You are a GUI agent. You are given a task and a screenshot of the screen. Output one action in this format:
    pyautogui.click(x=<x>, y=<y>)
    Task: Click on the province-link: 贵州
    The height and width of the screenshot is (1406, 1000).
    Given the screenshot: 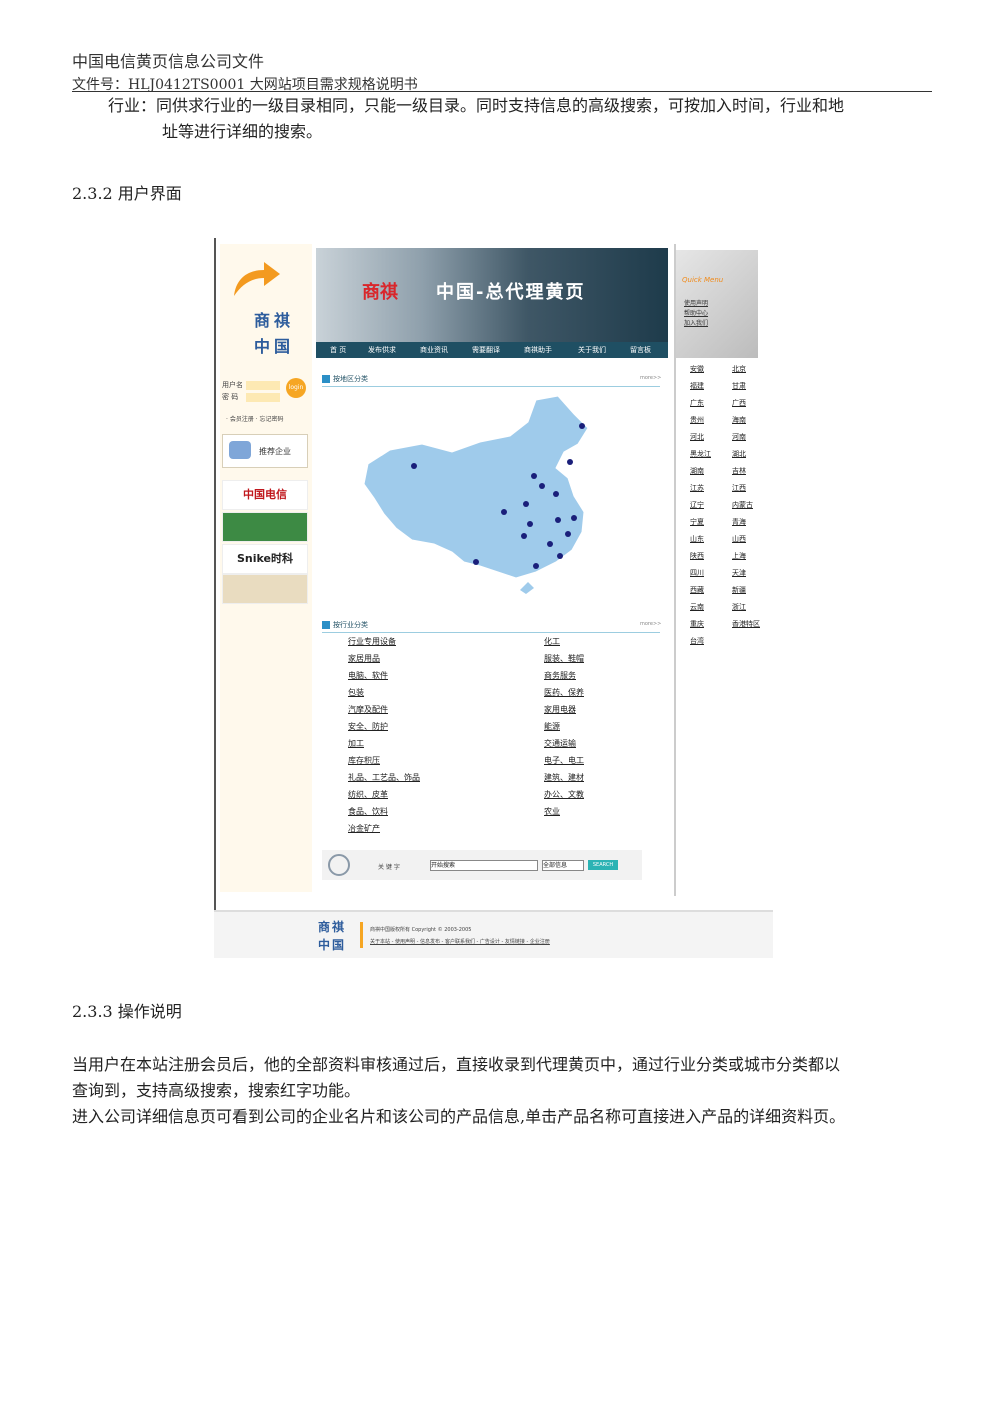 What is the action you would take?
    pyautogui.click(x=697, y=420)
    